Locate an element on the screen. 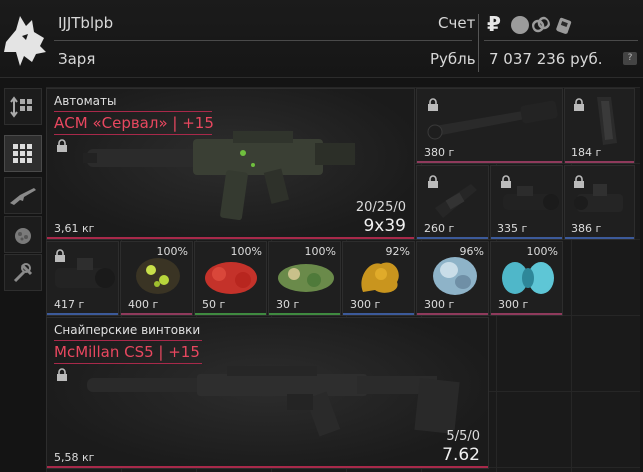 This screenshot has height=472, width=643. account-label: Счет is located at coordinates (457, 23).